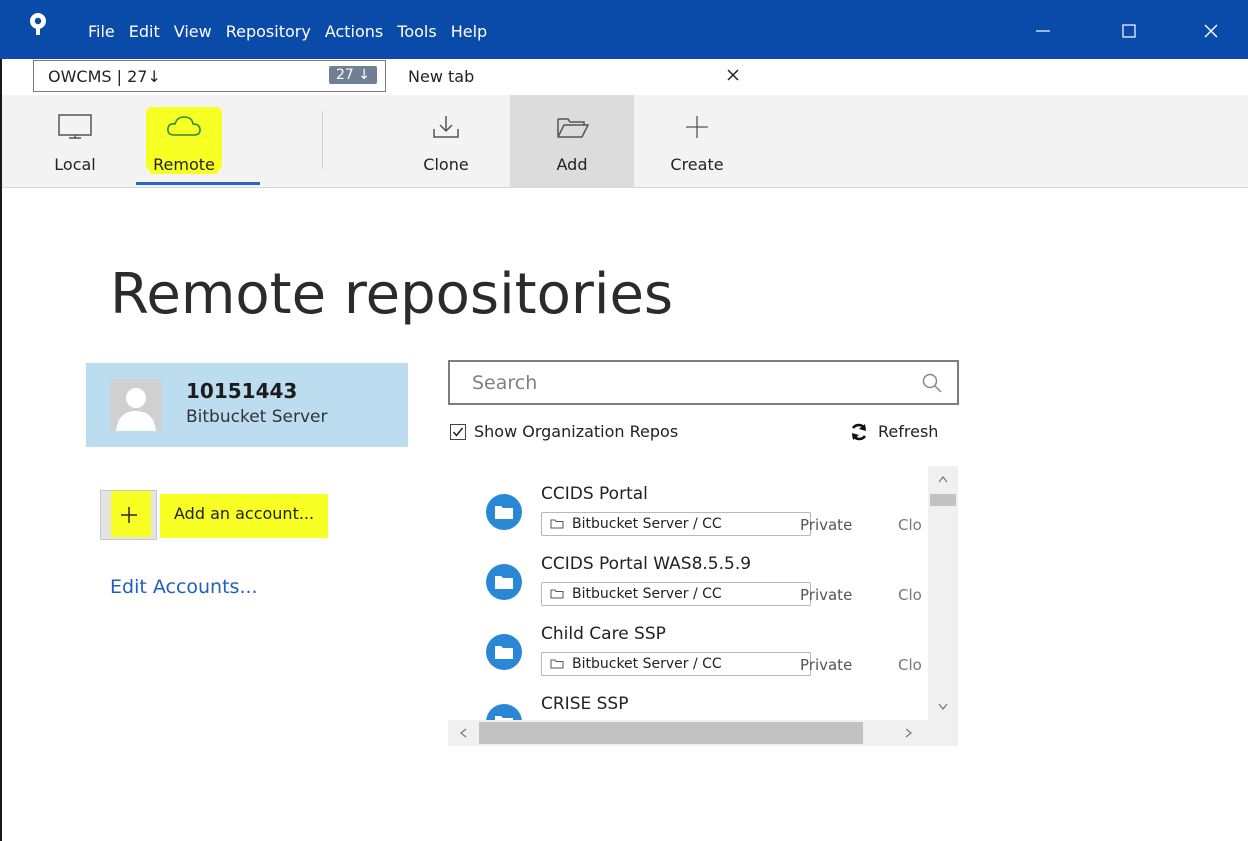  Describe the element at coordinates (943, 593) in the screenshot. I see `vertical-scrollbar` at that location.